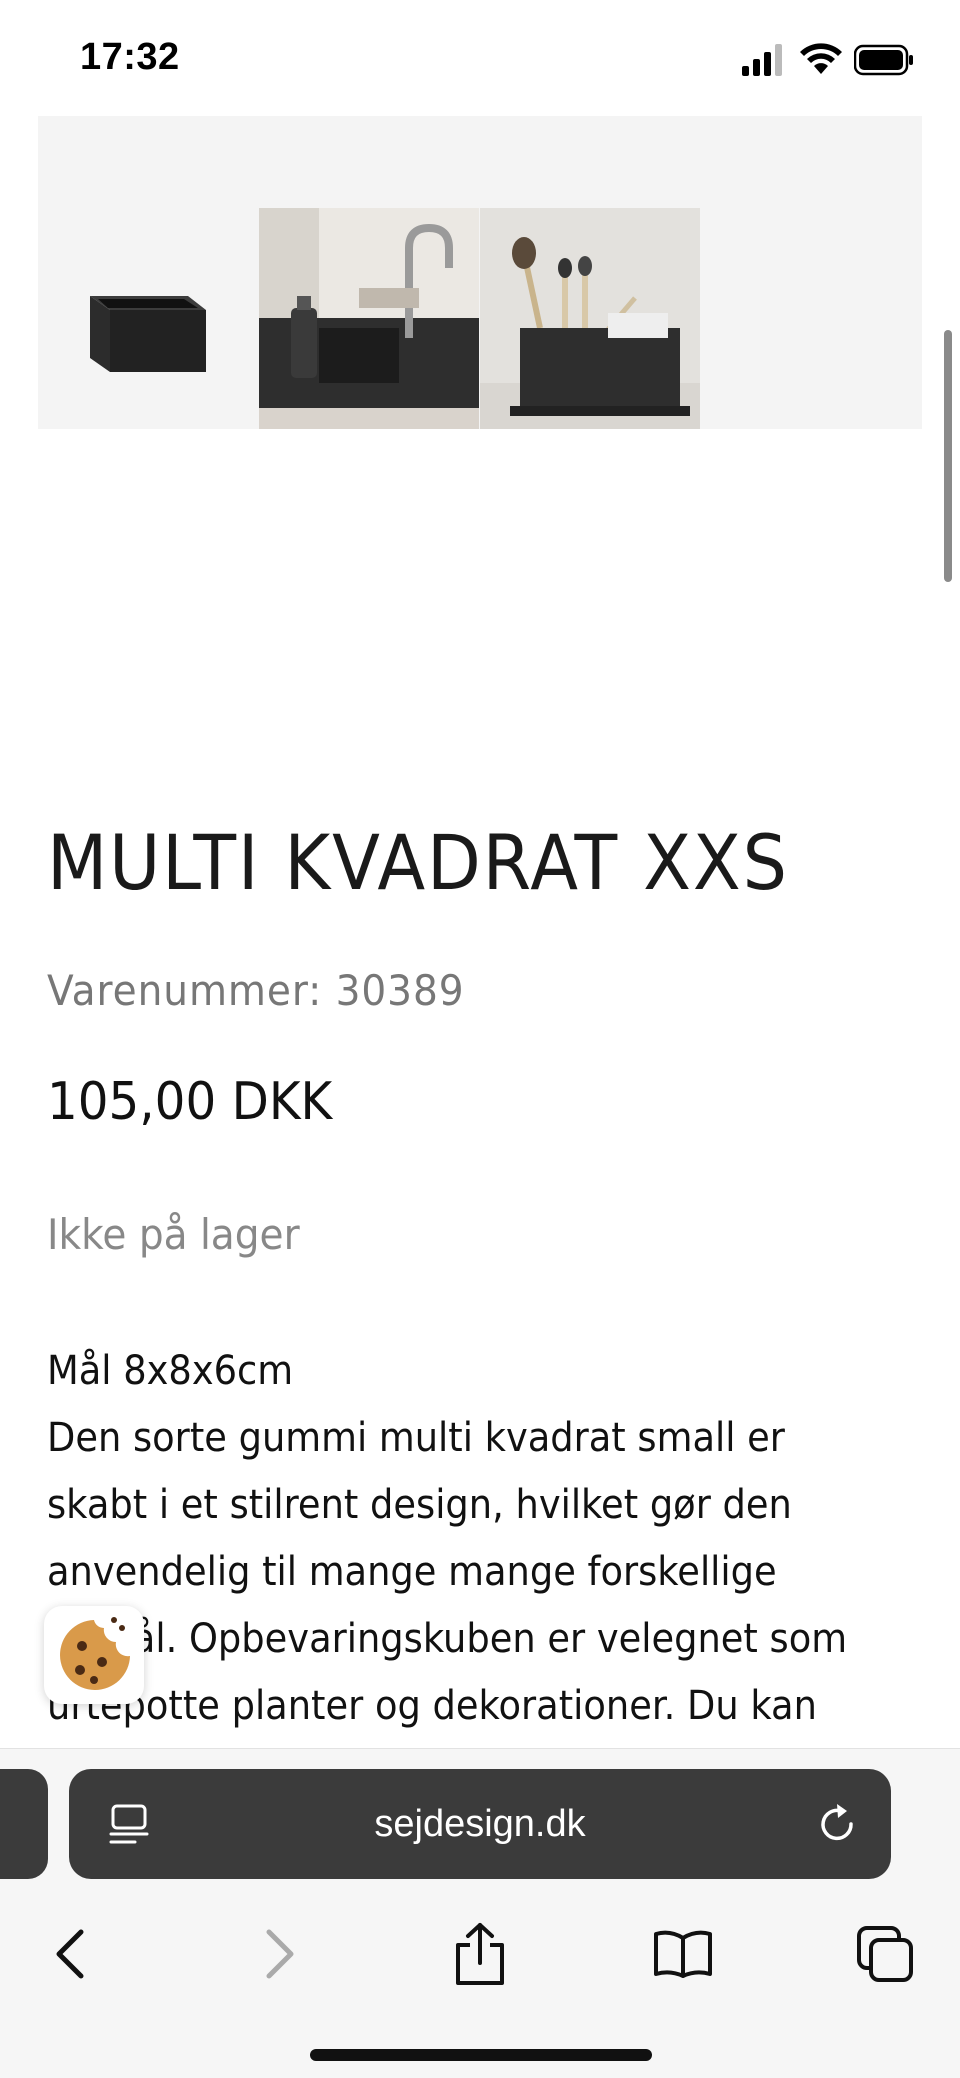 This screenshot has height=2078, width=960. I want to click on forward-button, so click(279, 1954).